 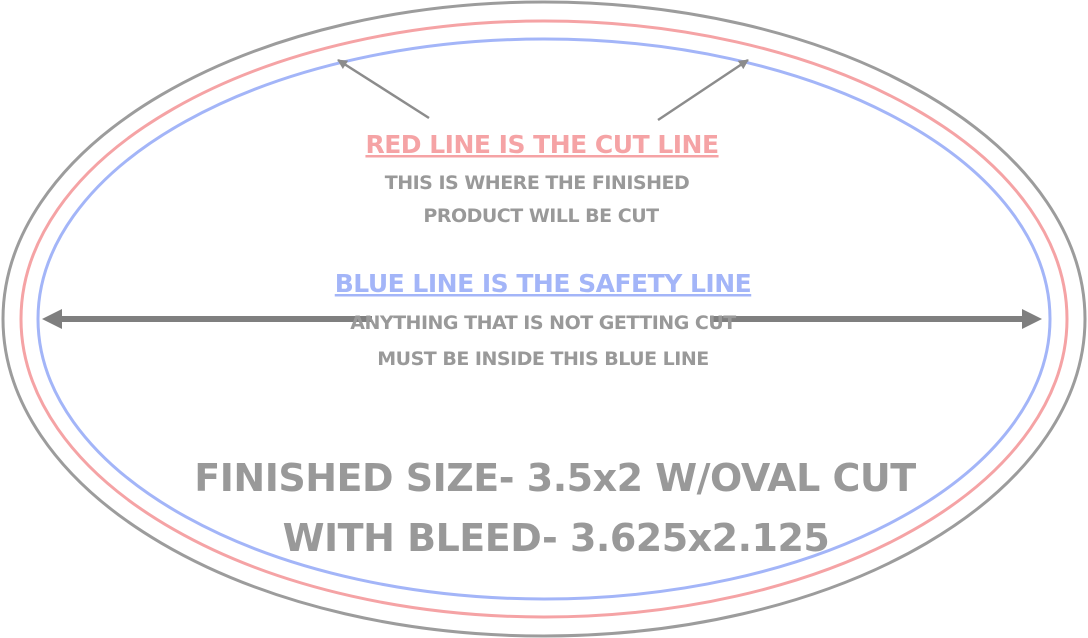 What do you see at coordinates (543, 323) in the screenshot?
I see `blue-line-description-1: ANYTHING THAT IS NOT GETTING CUT` at bounding box center [543, 323].